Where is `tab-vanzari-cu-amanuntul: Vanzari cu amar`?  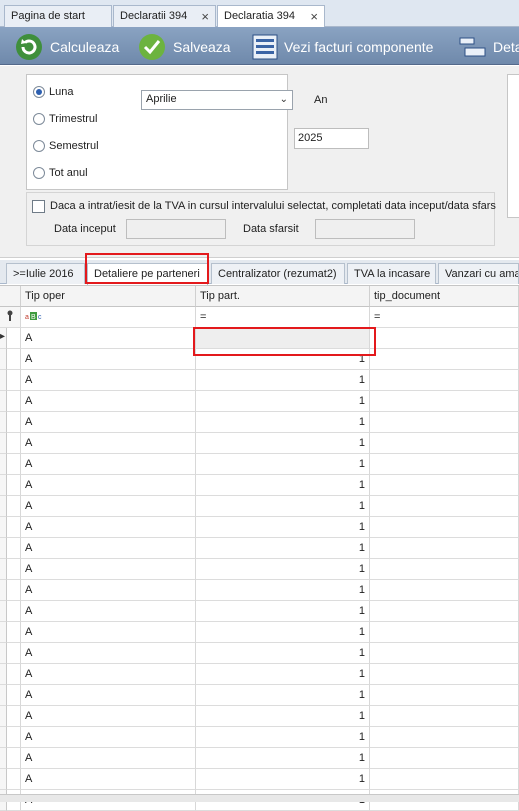
tab-vanzari-cu-amanuntul: Vanzari cu amar is located at coordinates (478, 273).